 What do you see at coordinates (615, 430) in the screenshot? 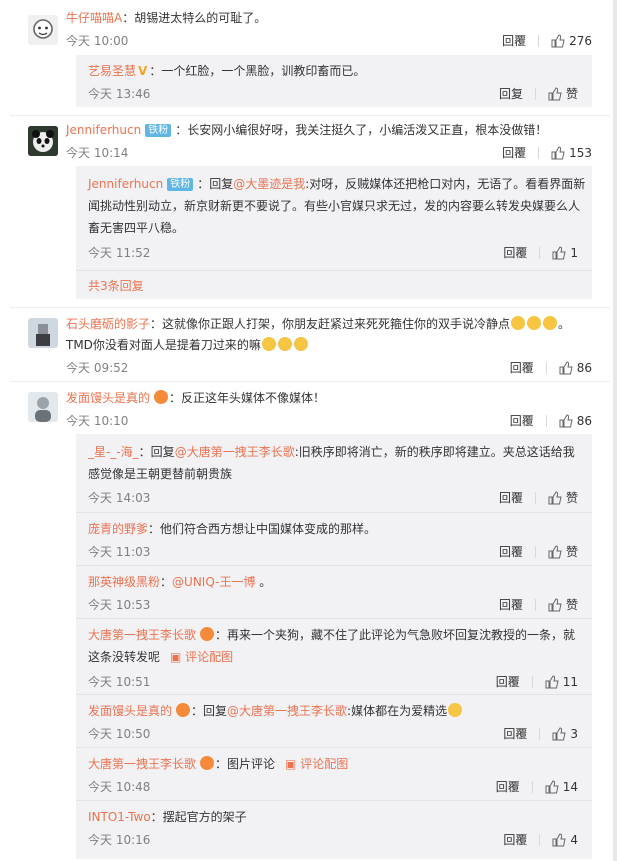
I see `scrollbar` at bounding box center [615, 430].